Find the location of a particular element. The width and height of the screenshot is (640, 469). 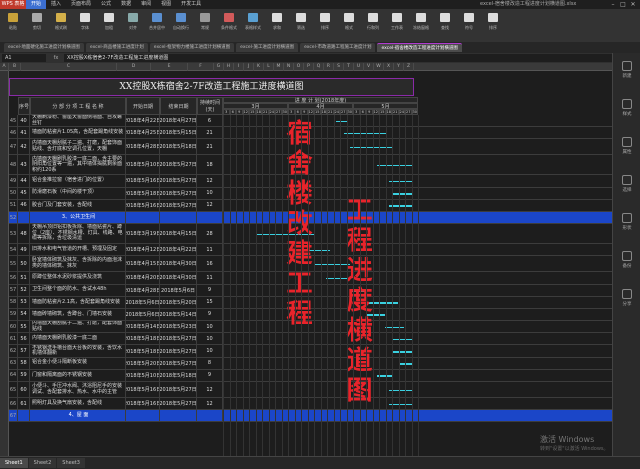

cell-seq: 61 is located at coordinates (24, 404).